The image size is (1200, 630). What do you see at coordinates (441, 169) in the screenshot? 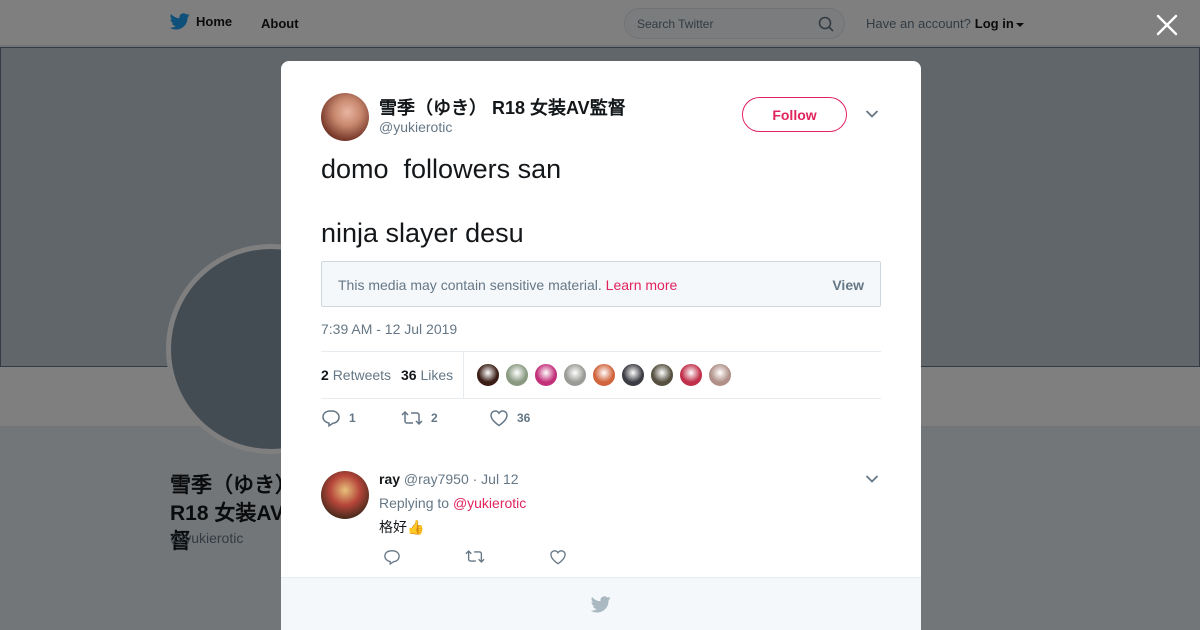
I see `tweet-text-line: domo followers san` at bounding box center [441, 169].